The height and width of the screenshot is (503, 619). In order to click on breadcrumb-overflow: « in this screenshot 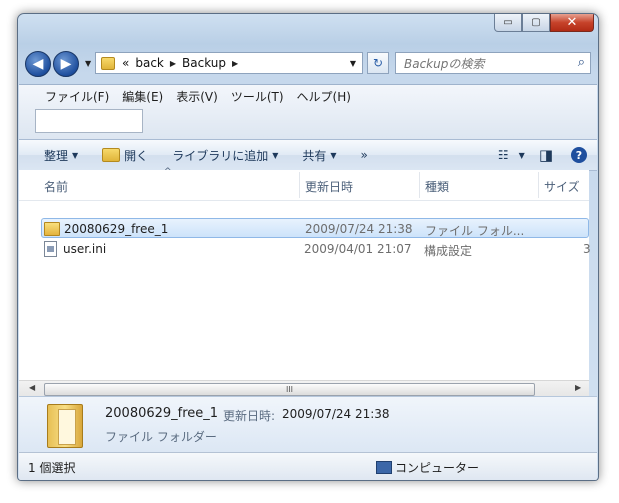, I will do `click(125, 63)`.